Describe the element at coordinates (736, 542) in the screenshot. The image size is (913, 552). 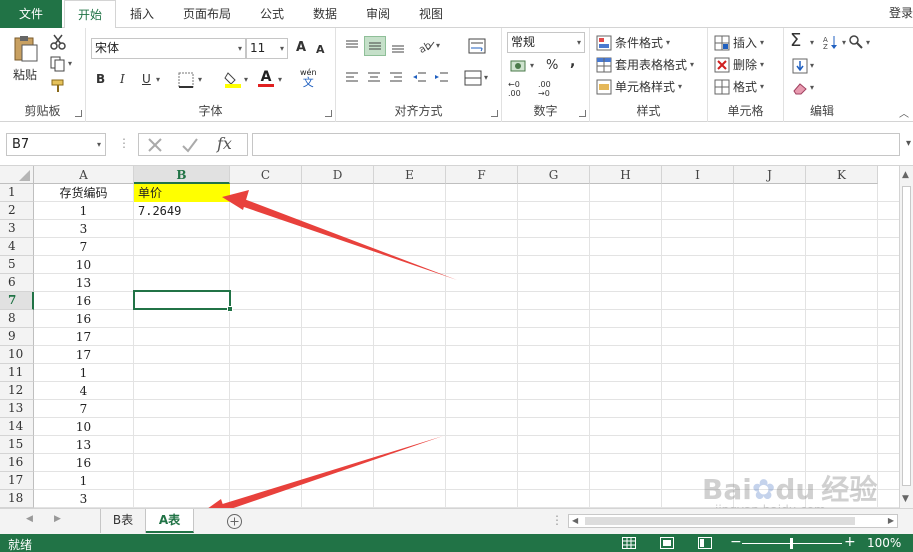
I see `zoom-out-button: −` at that location.